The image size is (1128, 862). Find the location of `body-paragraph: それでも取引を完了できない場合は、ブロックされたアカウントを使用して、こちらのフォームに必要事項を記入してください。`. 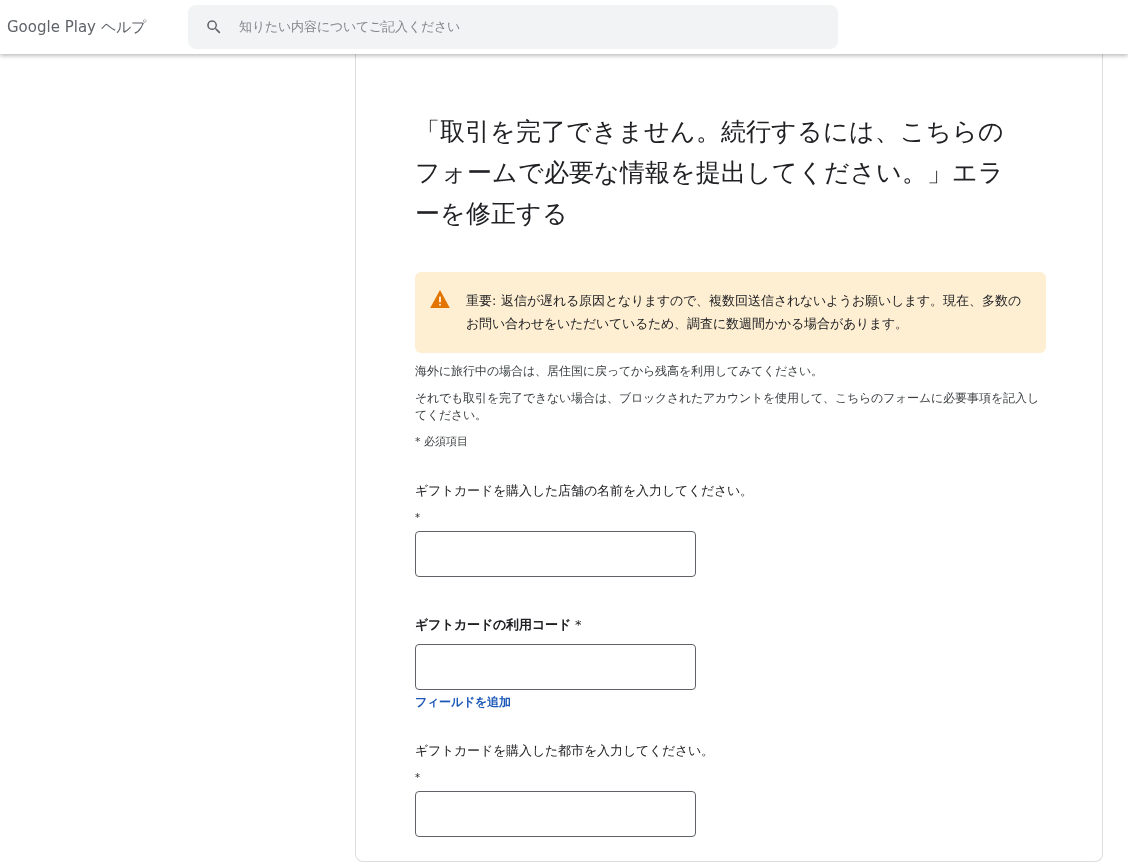

body-paragraph: それでも取引を完了できない場合は、ブロックされたアカウントを使用して、こちらのフォームに必要事項を記入してください。 is located at coordinates (727, 407).